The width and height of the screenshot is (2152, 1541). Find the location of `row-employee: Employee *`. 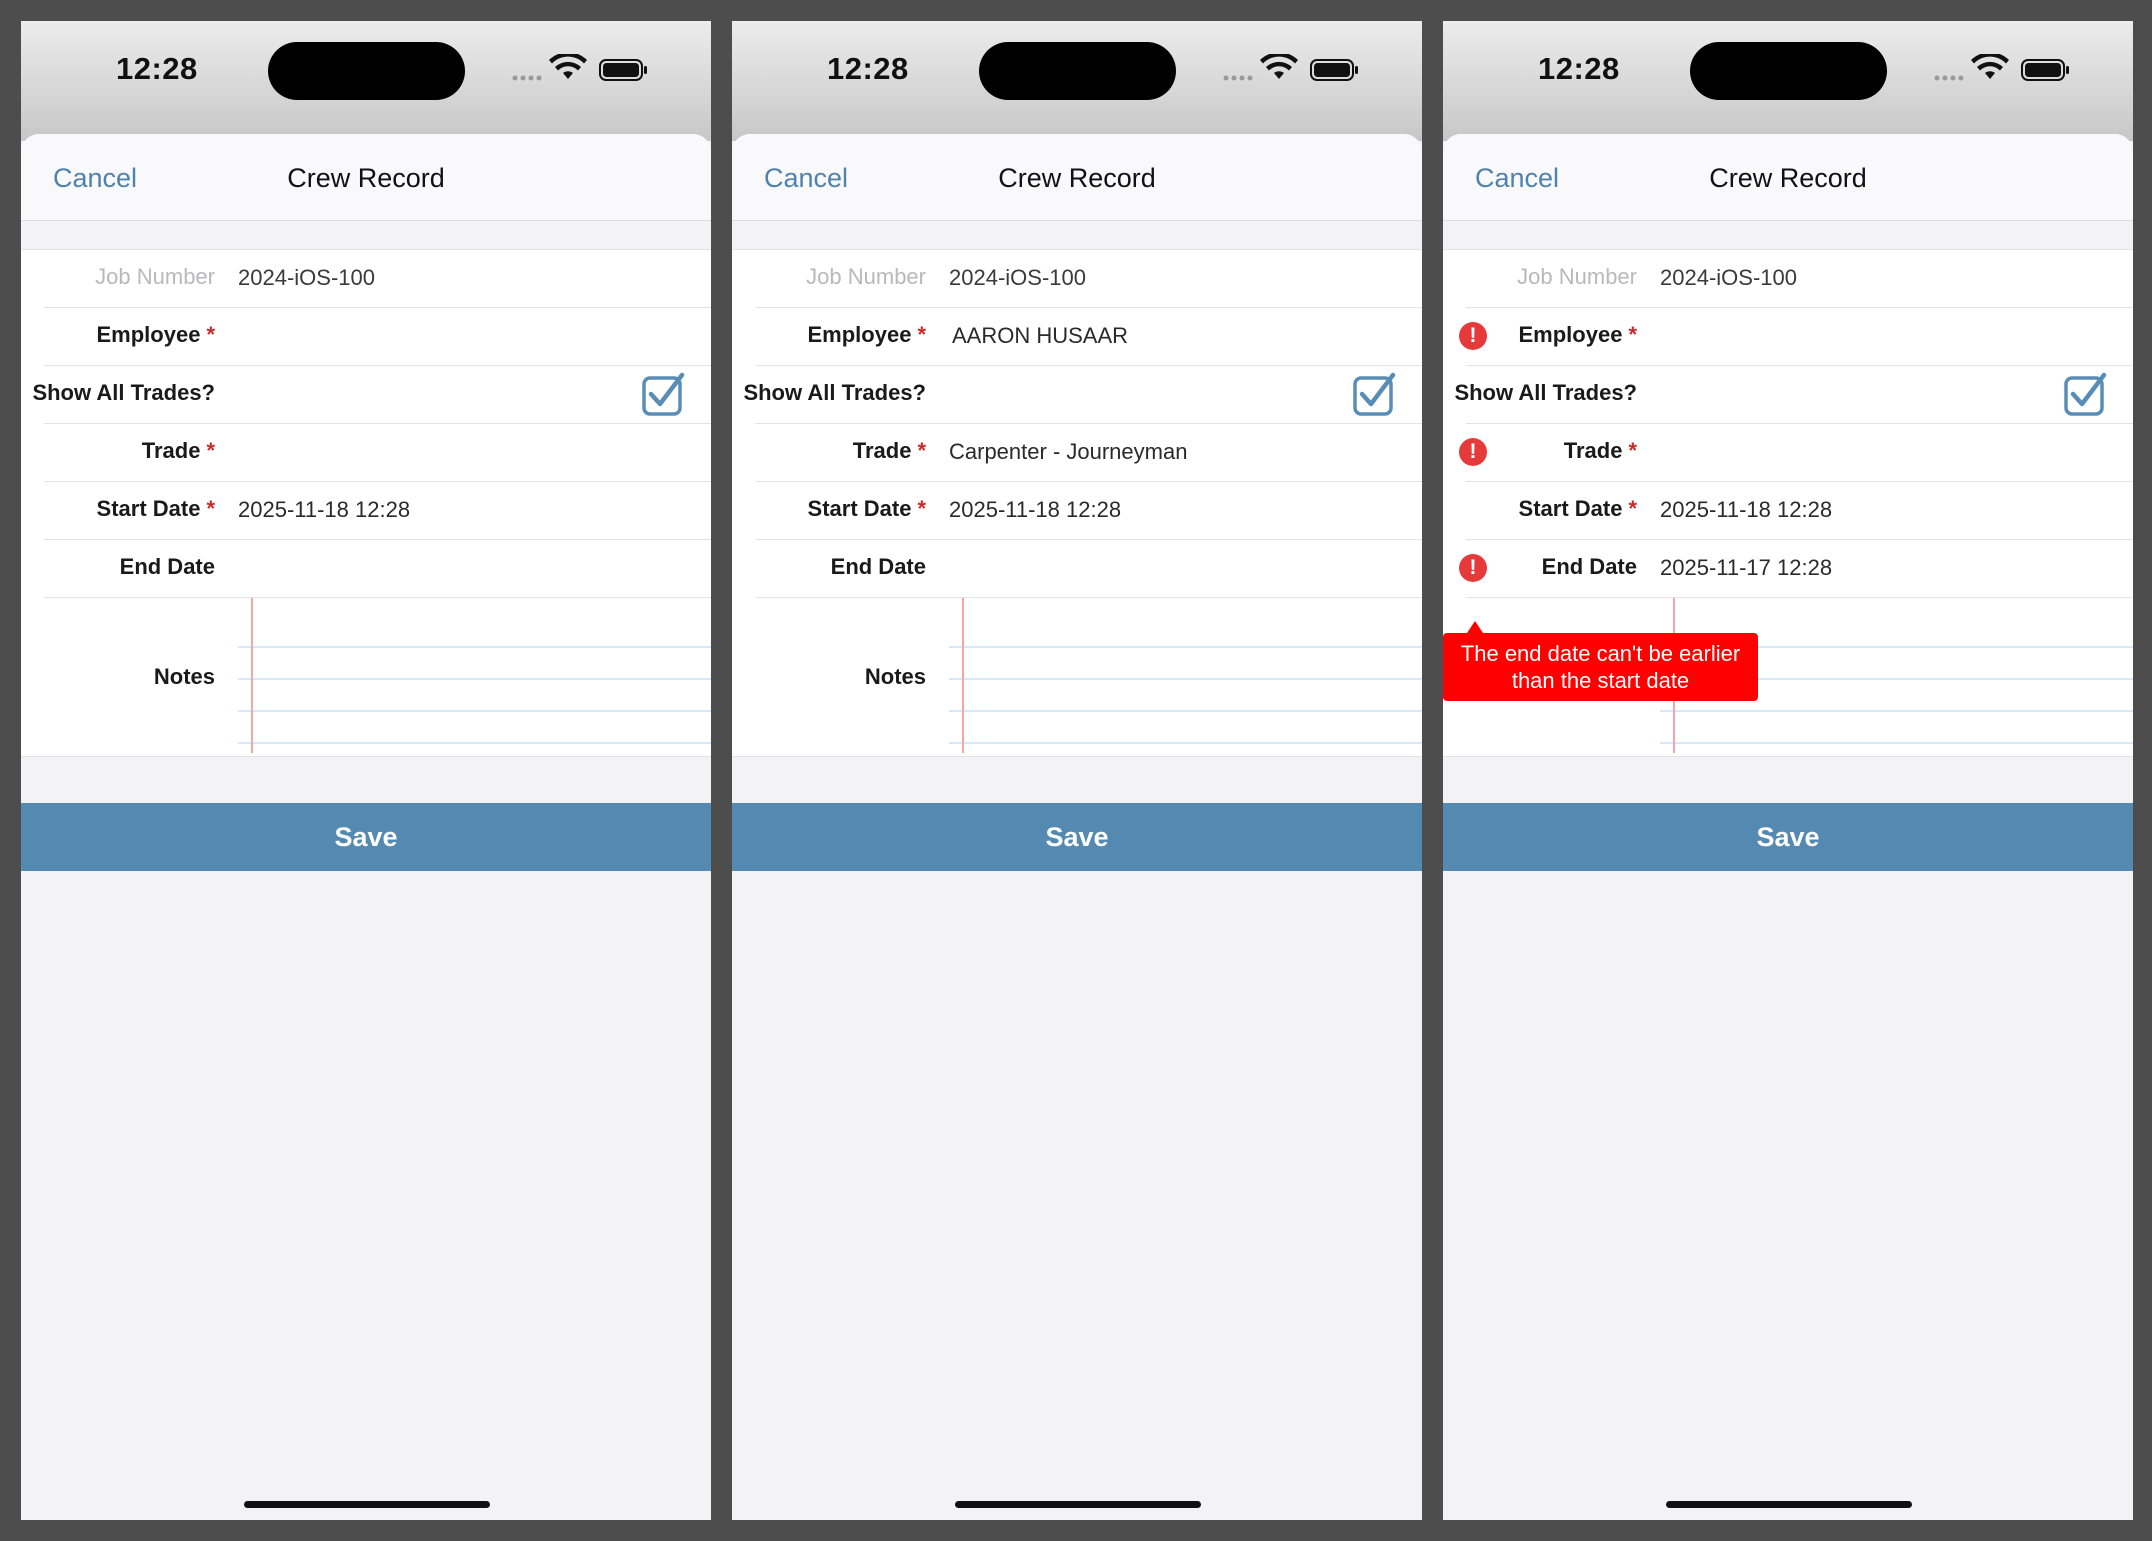

row-employee: Employee * is located at coordinates (366, 337).